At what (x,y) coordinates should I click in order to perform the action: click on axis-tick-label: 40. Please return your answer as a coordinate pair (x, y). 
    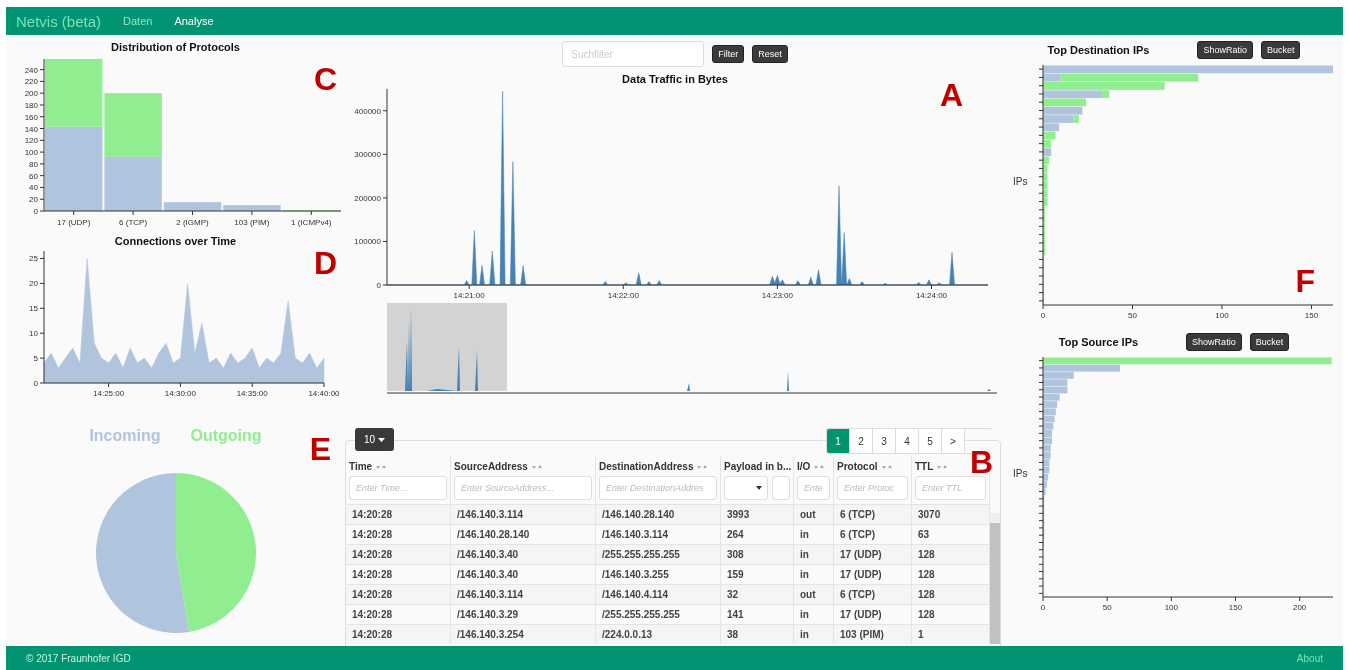
    Looking at the image, I should click on (33, 188).